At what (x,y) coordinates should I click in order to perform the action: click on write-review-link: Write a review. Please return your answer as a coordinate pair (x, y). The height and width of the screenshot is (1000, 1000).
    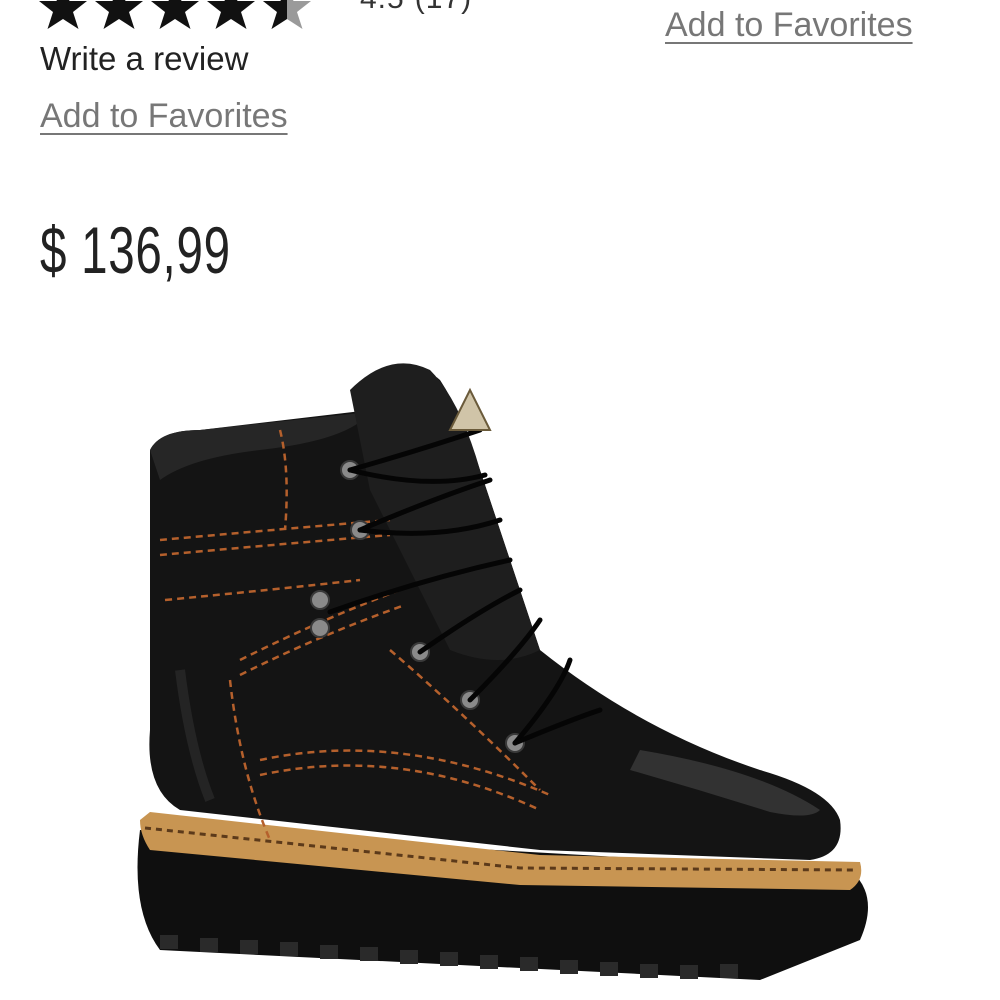
    Looking at the image, I should click on (144, 59).